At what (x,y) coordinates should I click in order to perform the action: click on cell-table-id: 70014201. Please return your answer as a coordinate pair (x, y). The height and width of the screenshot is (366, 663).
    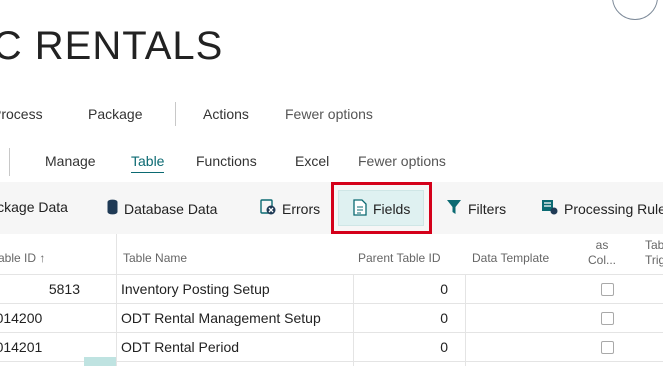
    Looking at the image, I should click on (21, 347).